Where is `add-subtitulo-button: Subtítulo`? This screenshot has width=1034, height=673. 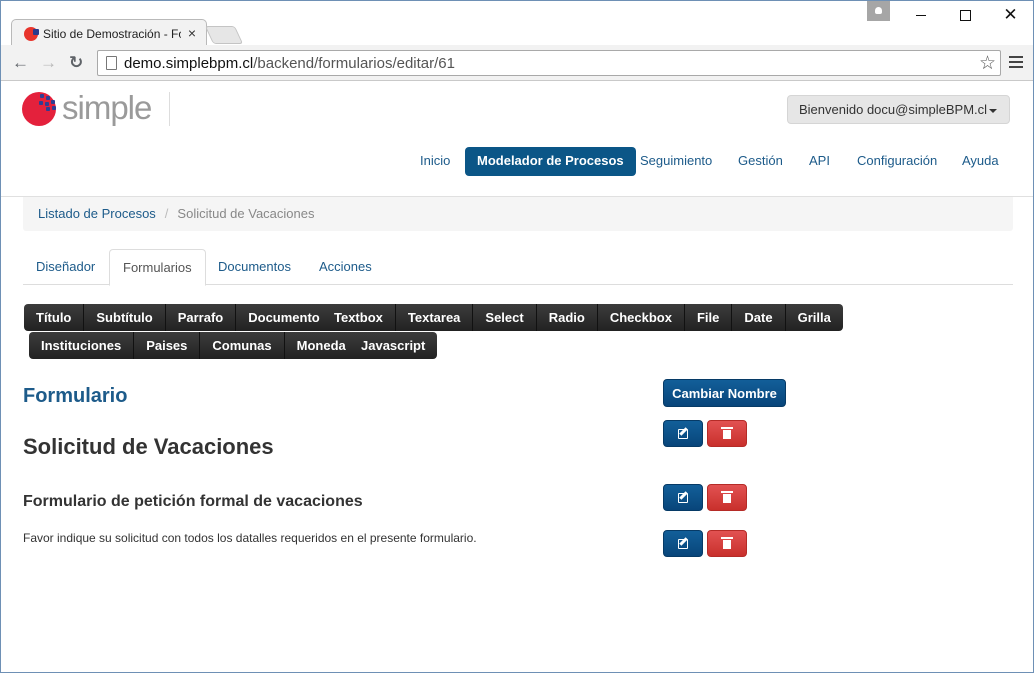 add-subtitulo-button: Subtítulo is located at coordinates (125, 317).